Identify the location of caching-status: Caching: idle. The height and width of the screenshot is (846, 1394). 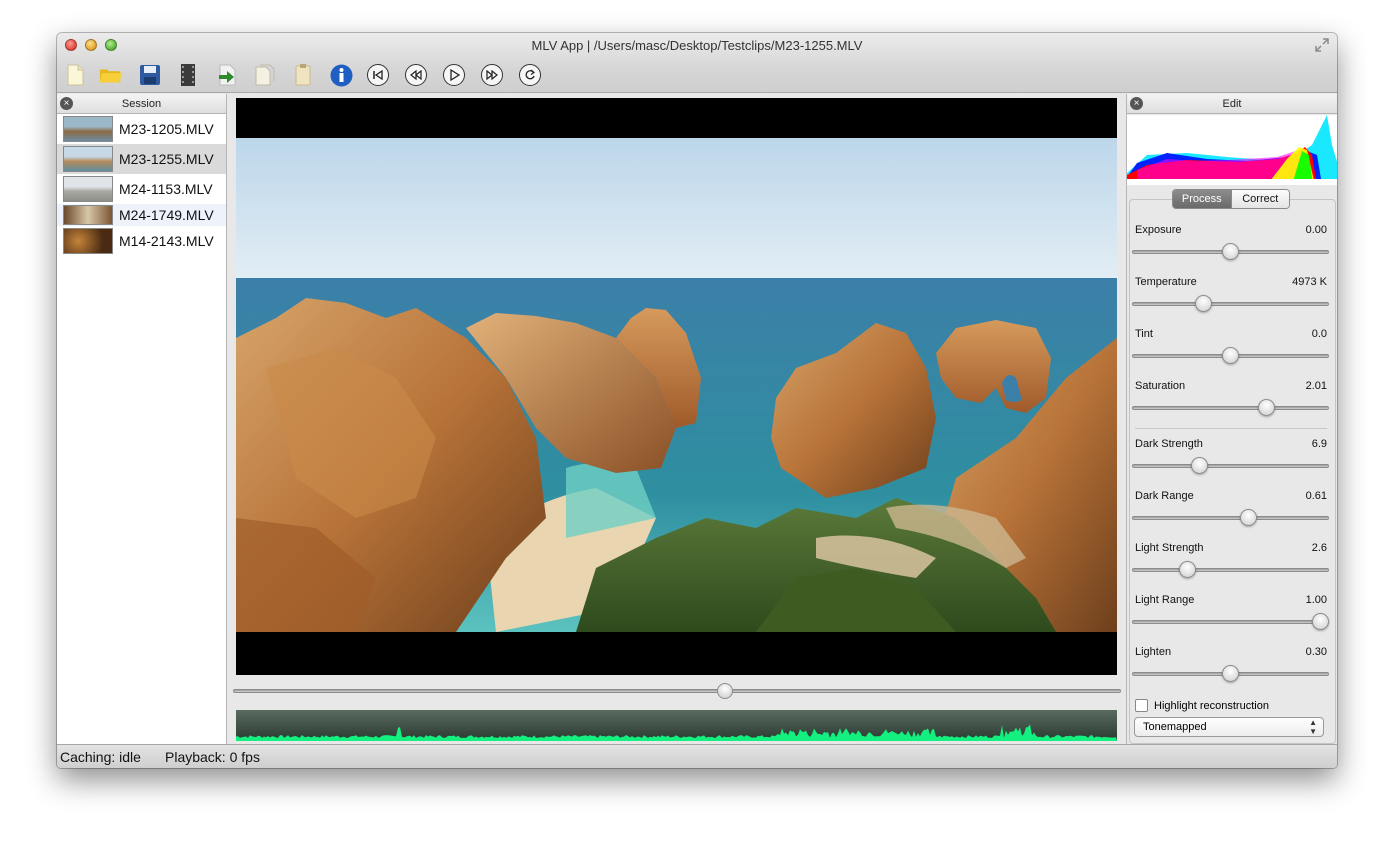
(100, 757).